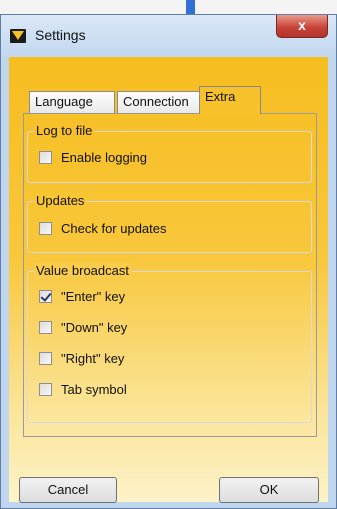 This screenshot has width=337, height=509. I want to click on background-strip, so click(168, 7).